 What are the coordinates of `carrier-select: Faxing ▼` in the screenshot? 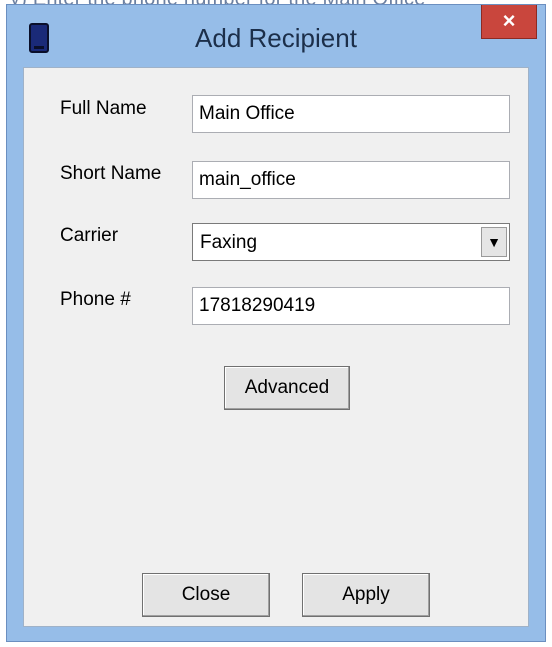 It's located at (351, 242).